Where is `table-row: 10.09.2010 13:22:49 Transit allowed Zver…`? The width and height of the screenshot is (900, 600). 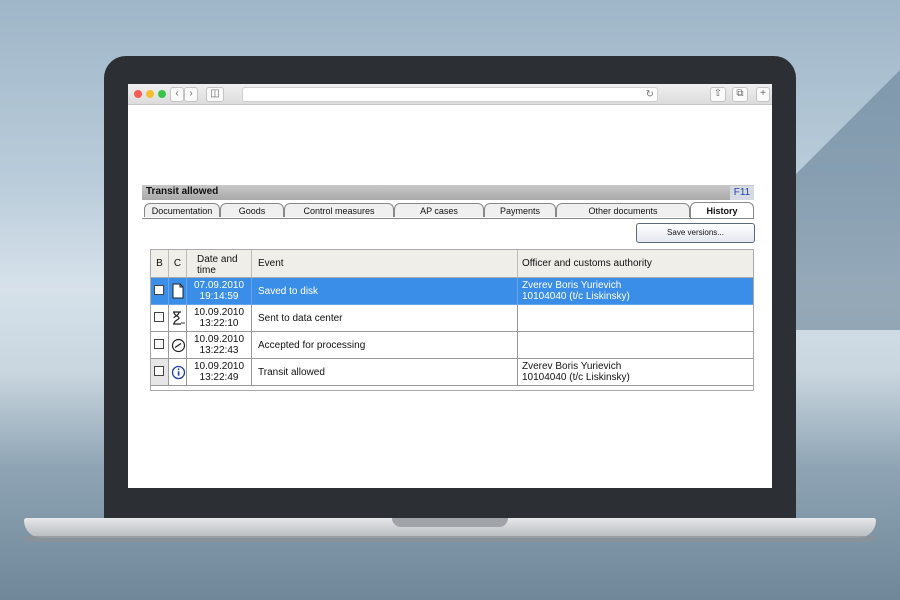 table-row: 10.09.2010 13:22:49 Transit allowed Zver… is located at coordinates (452, 372).